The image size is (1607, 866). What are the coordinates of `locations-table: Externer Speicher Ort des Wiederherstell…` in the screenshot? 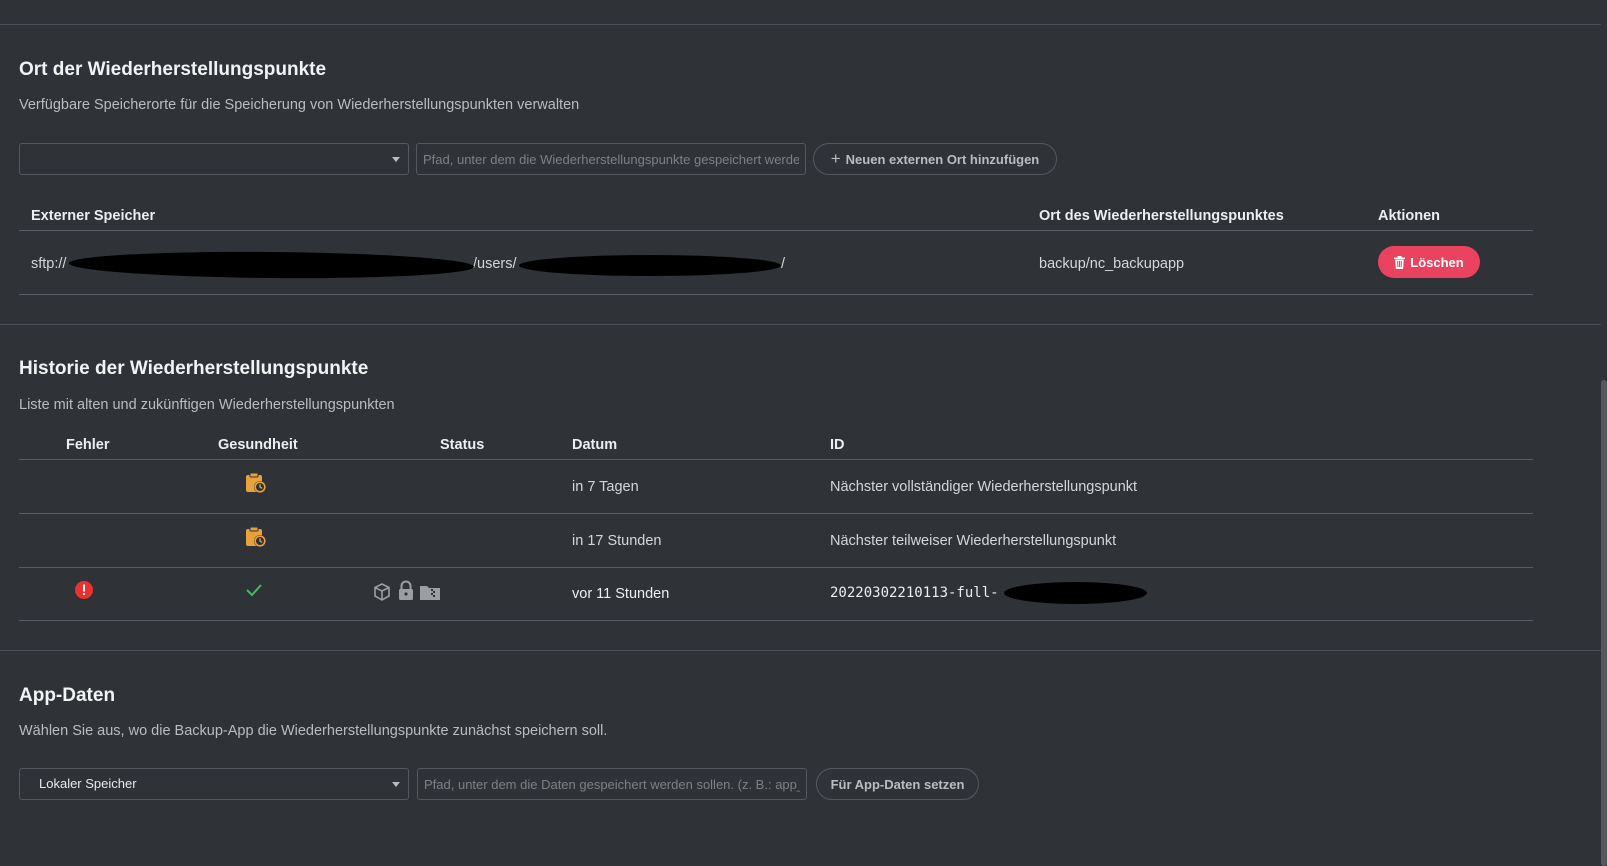 It's located at (776, 250).